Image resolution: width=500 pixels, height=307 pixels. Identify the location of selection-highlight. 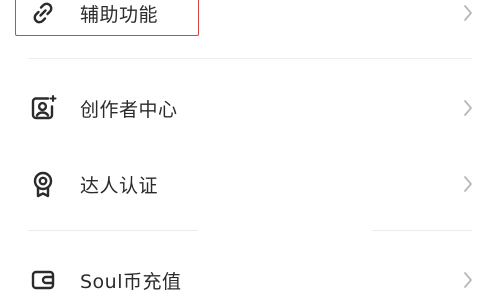
(107, 18).